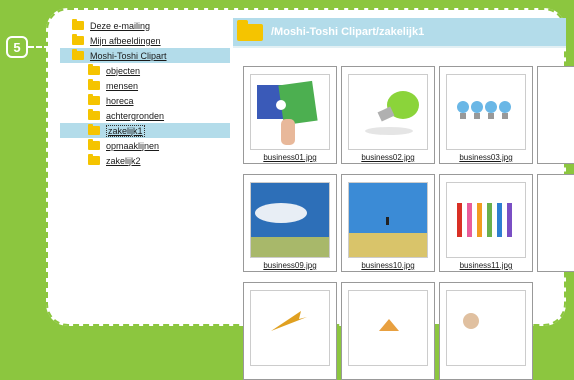 The image size is (574, 380). I want to click on badge-connector, so click(43, 47).